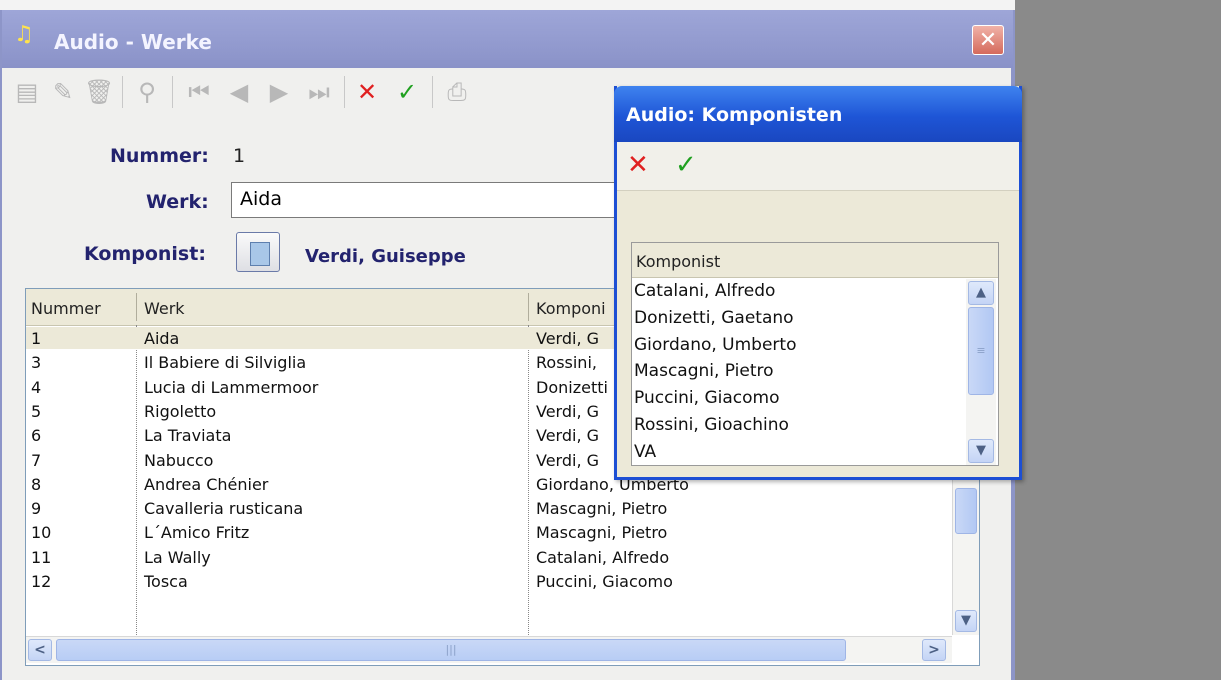 Image resolution: width=1221 pixels, height=680 pixels. What do you see at coordinates (714, 321) in the screenshot?
I see `list-item: Donizetti, Gaetano` at bounding box center [714, 321].